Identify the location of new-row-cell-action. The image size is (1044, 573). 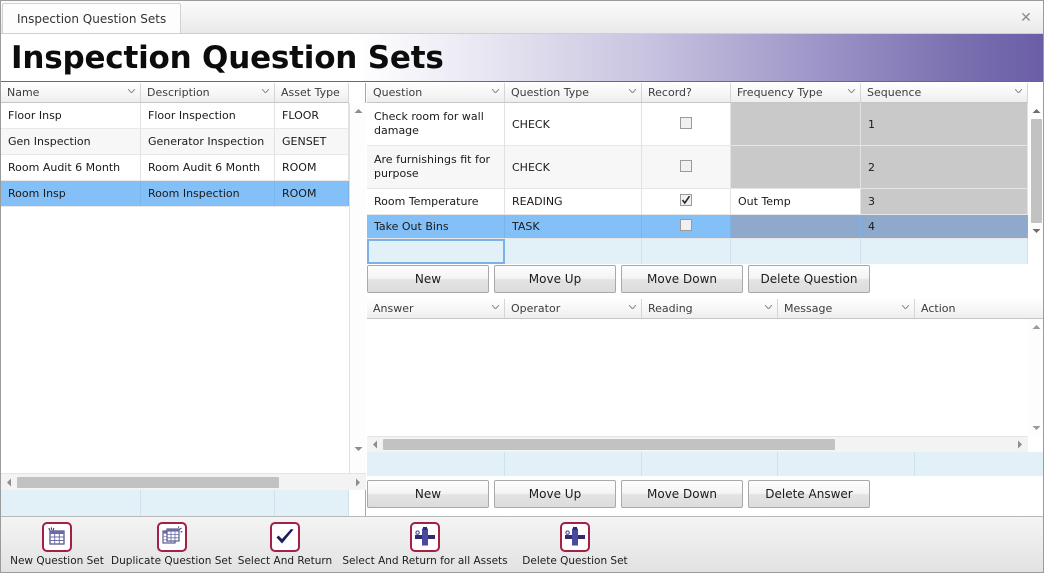
(979, 464).